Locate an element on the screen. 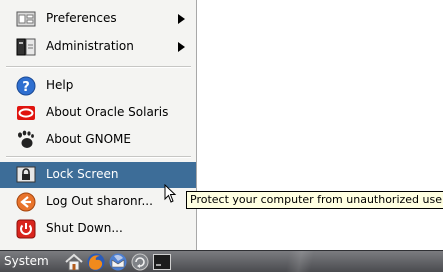  log-out-icon is located at coordinates (26, 202).